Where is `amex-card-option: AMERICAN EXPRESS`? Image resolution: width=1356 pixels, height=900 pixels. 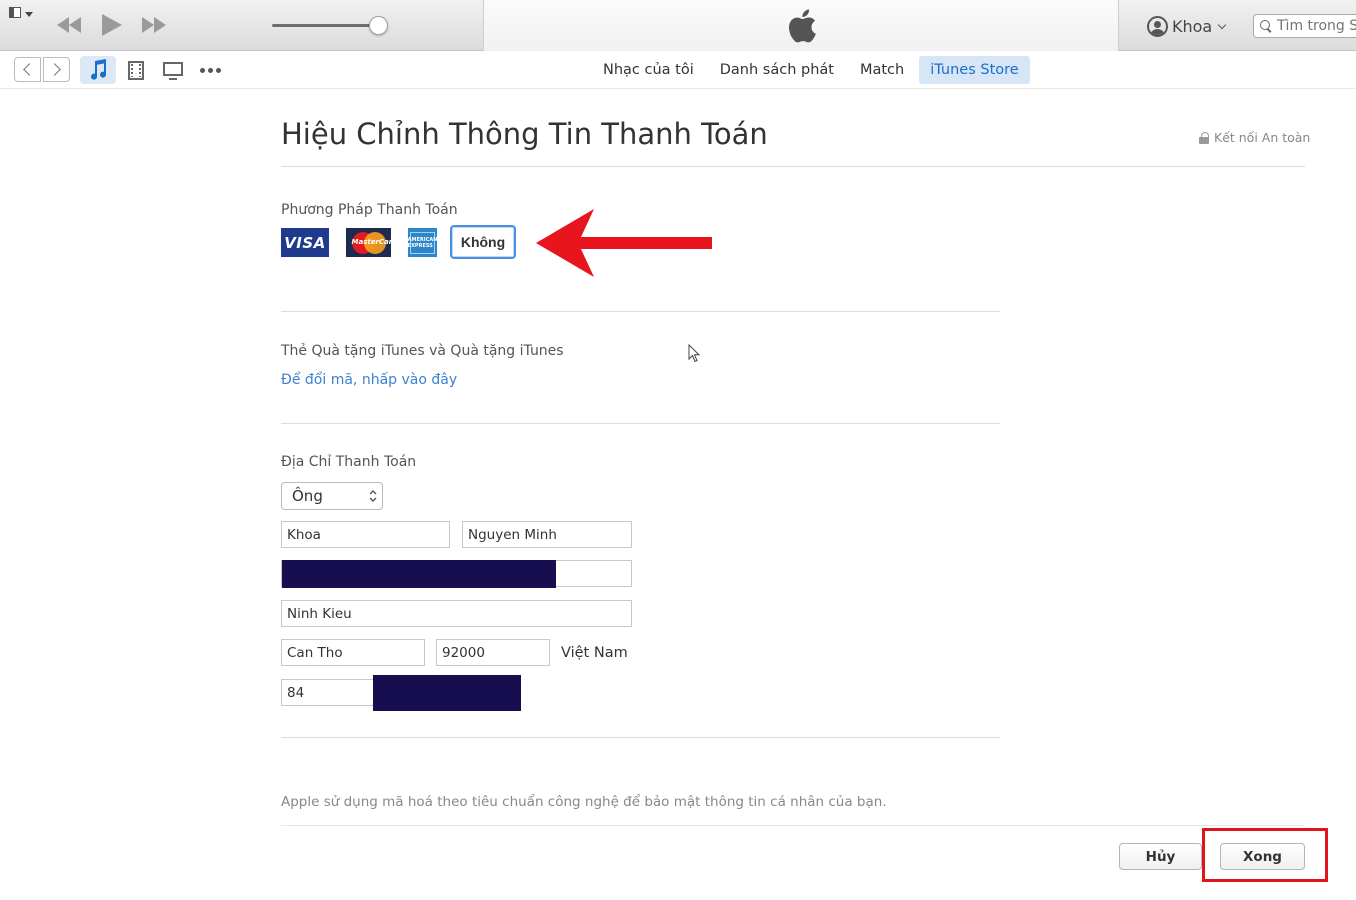 amex-card-option: AMERICAN EXPRESS is located at coordinates (422, 242).